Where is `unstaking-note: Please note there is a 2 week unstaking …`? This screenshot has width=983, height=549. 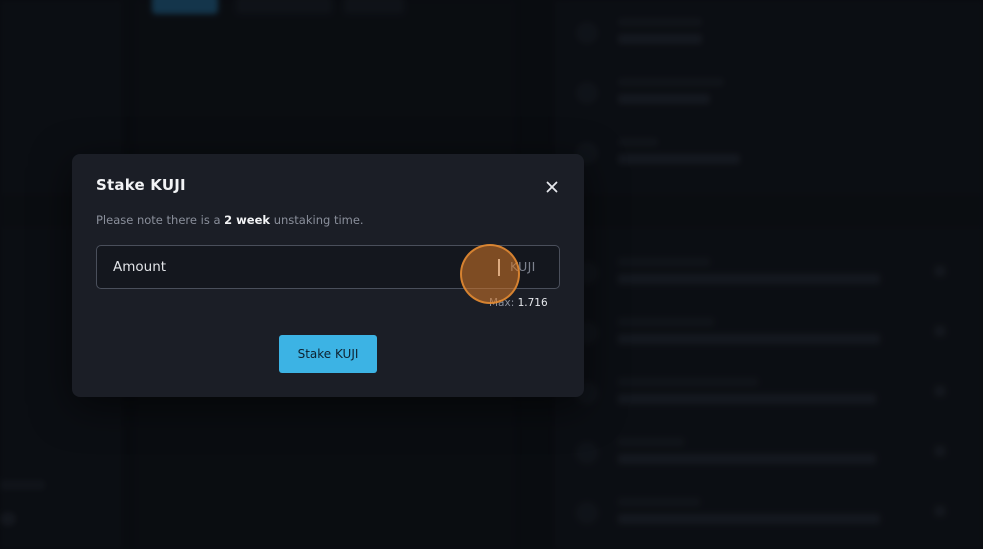 unstaking-note: Please note there is a 2 week unstaking … is located at coordinates (230, 220).